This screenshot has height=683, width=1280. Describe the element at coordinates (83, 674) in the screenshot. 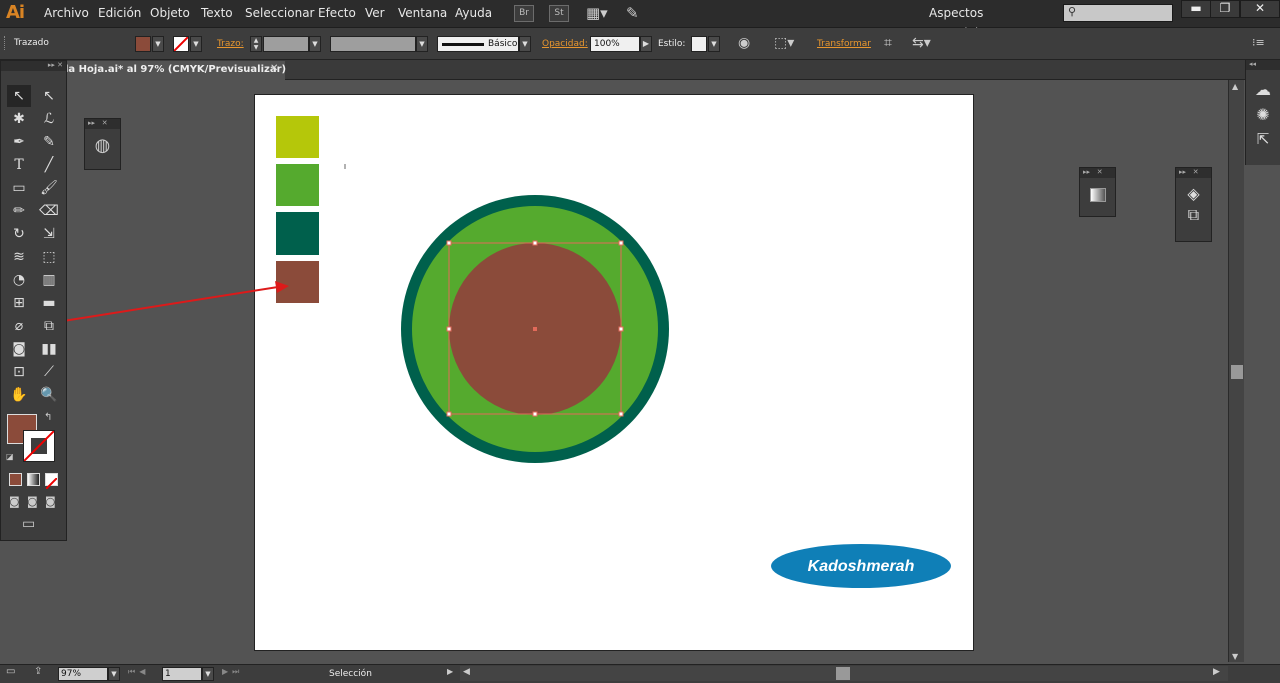

I see `zoom-field: 97%` at that location.